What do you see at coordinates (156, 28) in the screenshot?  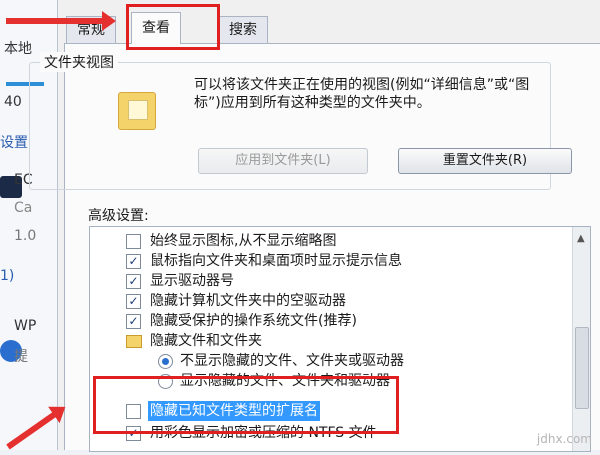 I see `tab-view: 查看` at bounding box center [156, 28].